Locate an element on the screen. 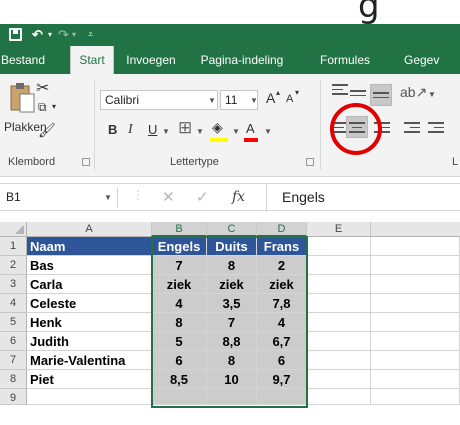 The height and width of the screenshot is (425, 460). underline-button: U is located at coordinates (152, 129).